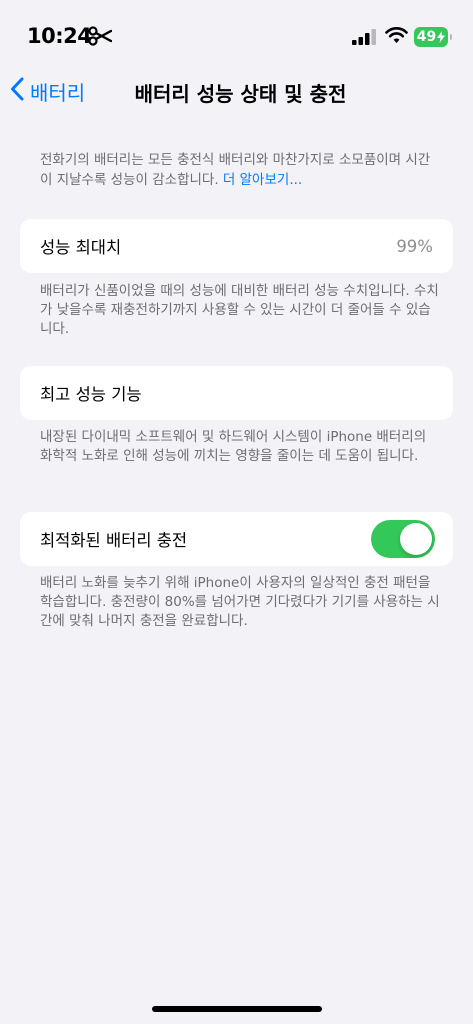 This screenshot has width=473, height=1024. Describe the element at coordinates (114, 540) in the screenshot. I see `optimized-charging-label: 최적화된 배터리 충전` at that location.